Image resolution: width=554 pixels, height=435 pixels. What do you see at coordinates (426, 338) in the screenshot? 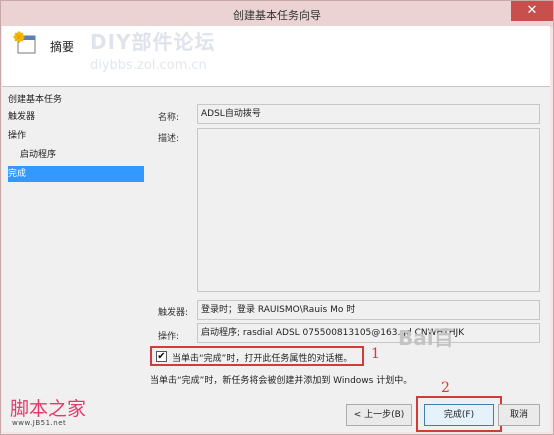
I see `baidu-watermark: Bai百` at bounding box center [426, 338].